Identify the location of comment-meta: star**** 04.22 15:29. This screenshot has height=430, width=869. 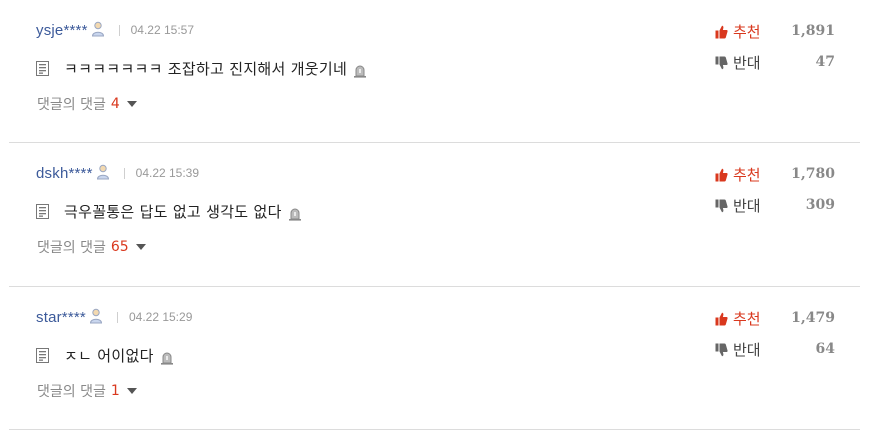
(114, 317).